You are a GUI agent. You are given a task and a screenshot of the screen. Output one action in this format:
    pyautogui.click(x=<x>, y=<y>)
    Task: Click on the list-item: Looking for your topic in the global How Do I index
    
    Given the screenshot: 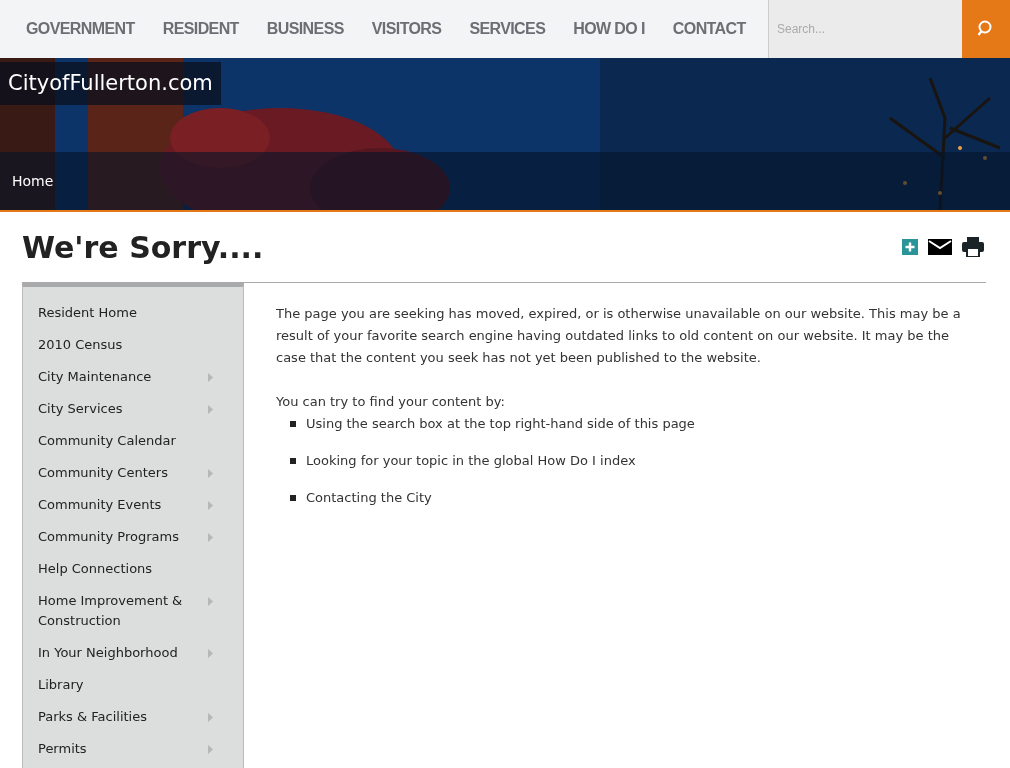 What is the action you would take?
    pyautogui.click(x=471, y=460)
    